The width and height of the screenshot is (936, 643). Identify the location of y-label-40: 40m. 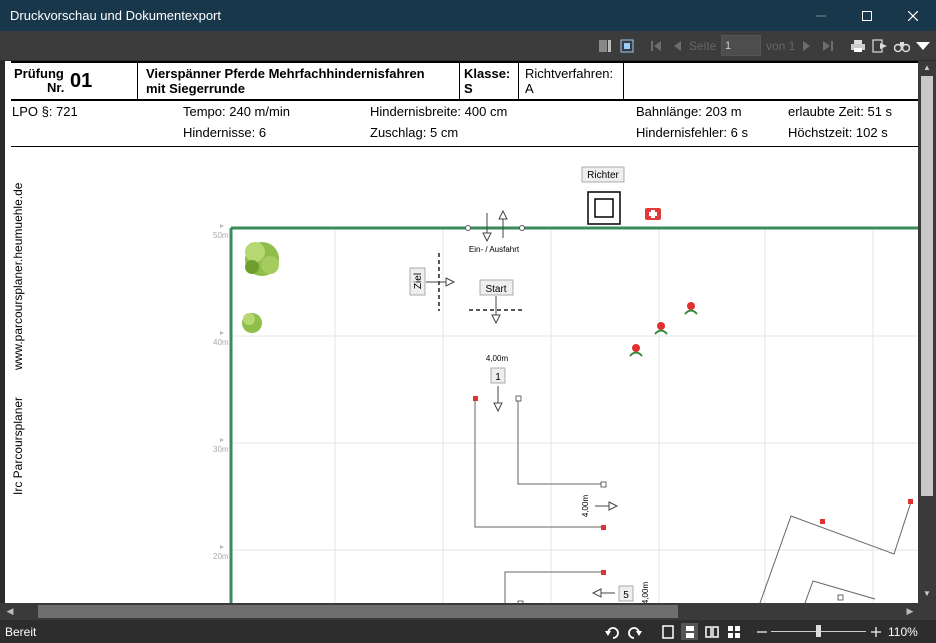
(221, 342).